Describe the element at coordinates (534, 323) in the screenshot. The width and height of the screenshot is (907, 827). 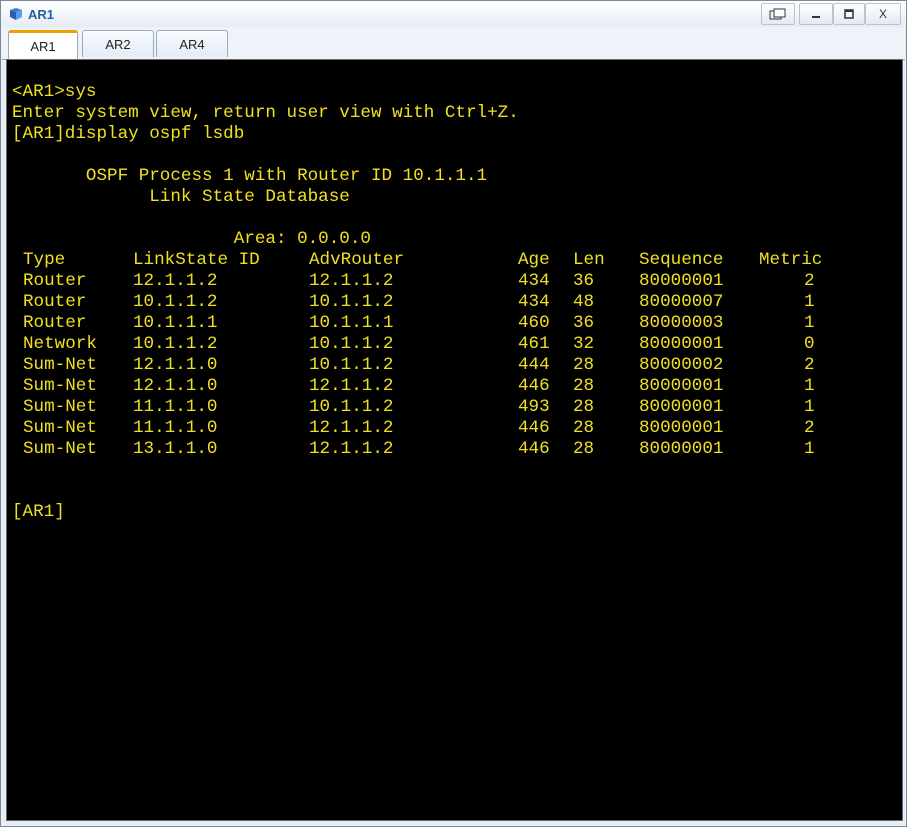
I see `cell-age: 460` at that location.